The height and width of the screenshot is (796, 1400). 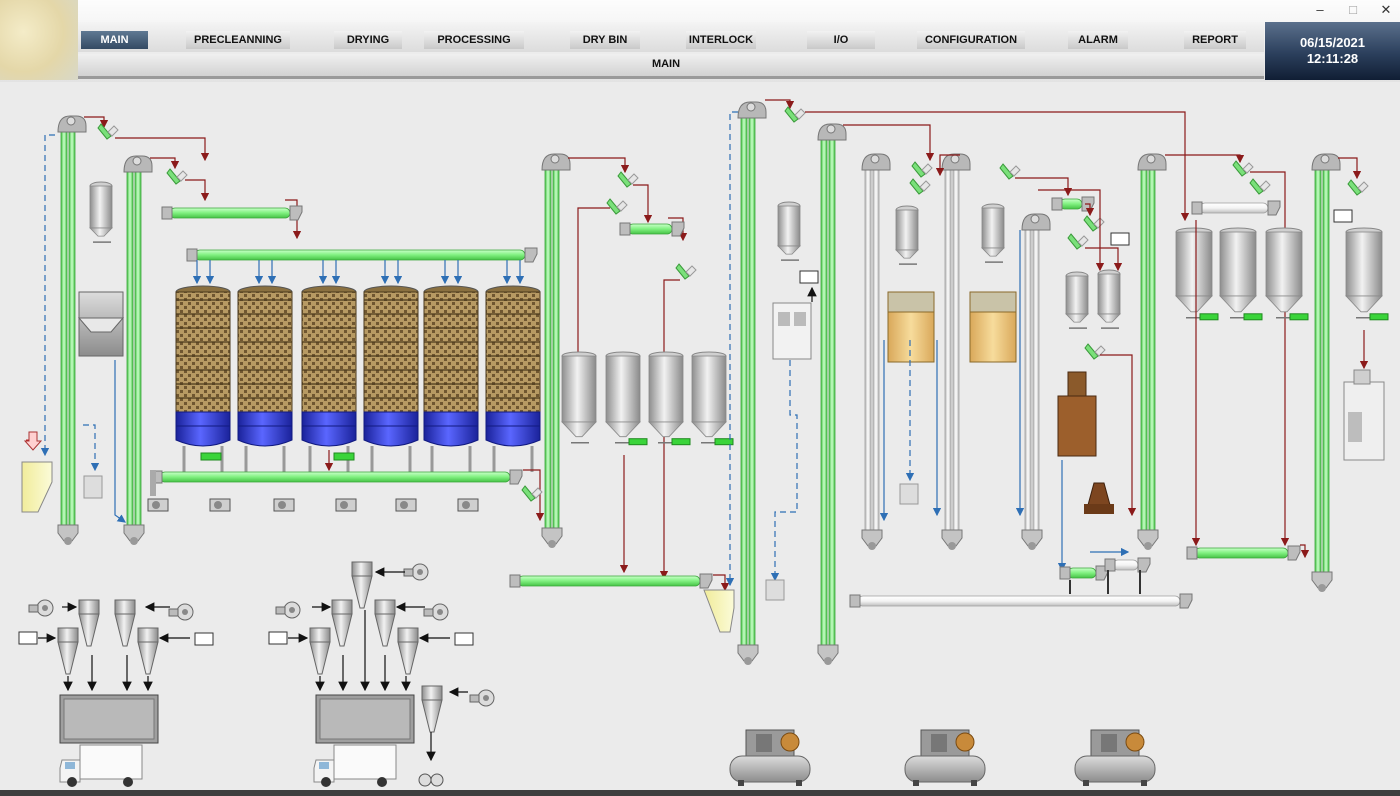 I want to click on conveyor-grading, so click(x=1236, y=208).